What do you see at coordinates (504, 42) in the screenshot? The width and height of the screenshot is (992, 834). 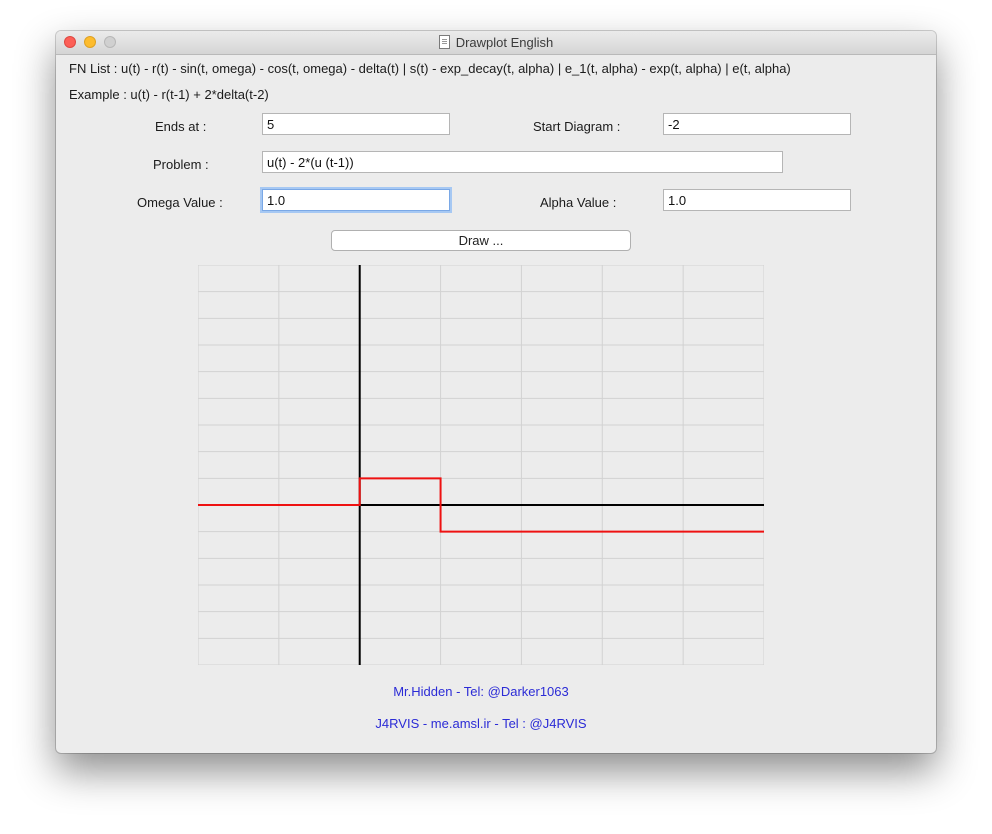 I see `window-title: Drawplot English` at bounding box center [504, 42].